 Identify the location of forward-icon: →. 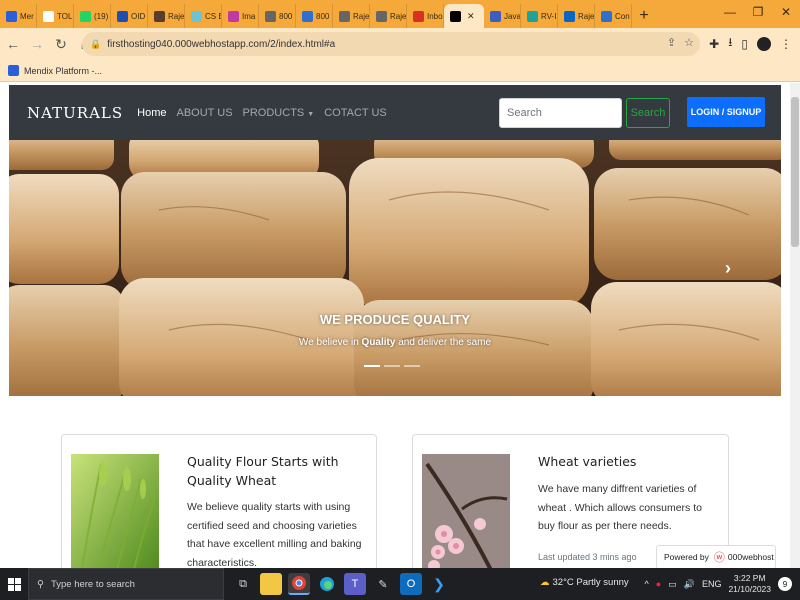
(37, 44).